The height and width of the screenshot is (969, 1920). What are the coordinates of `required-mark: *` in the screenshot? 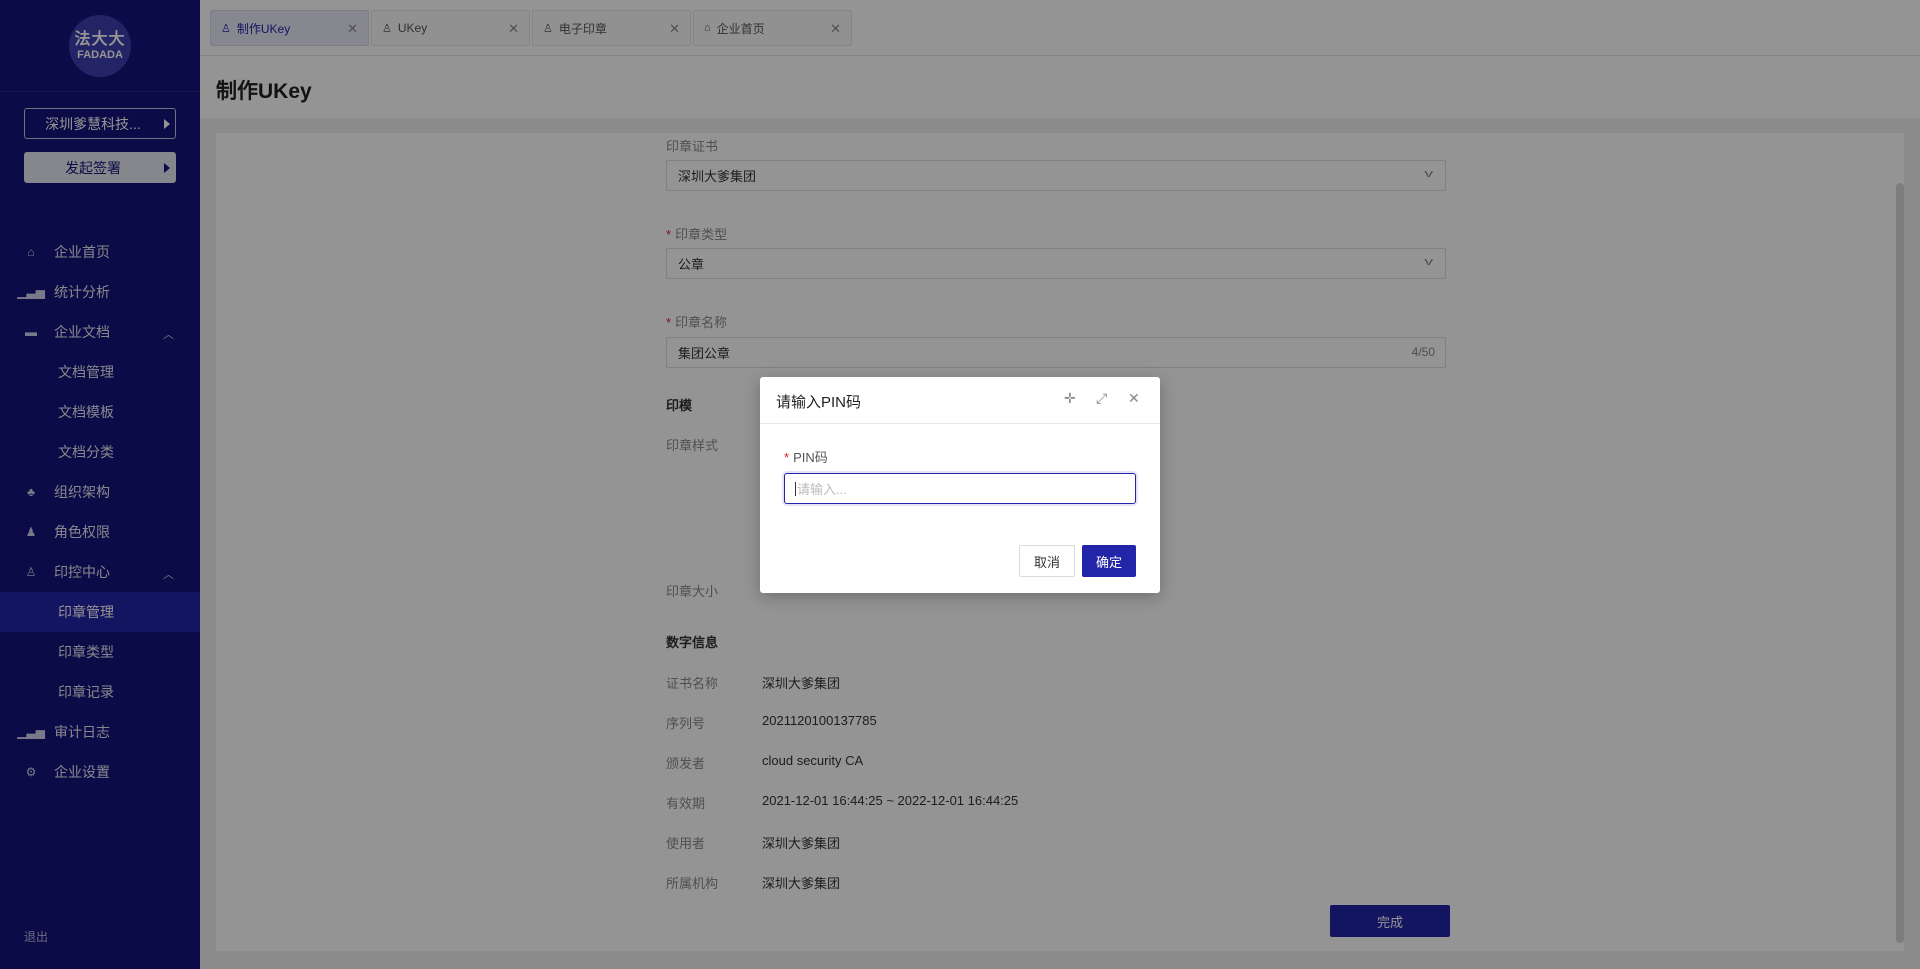 It's located at (787, 457).